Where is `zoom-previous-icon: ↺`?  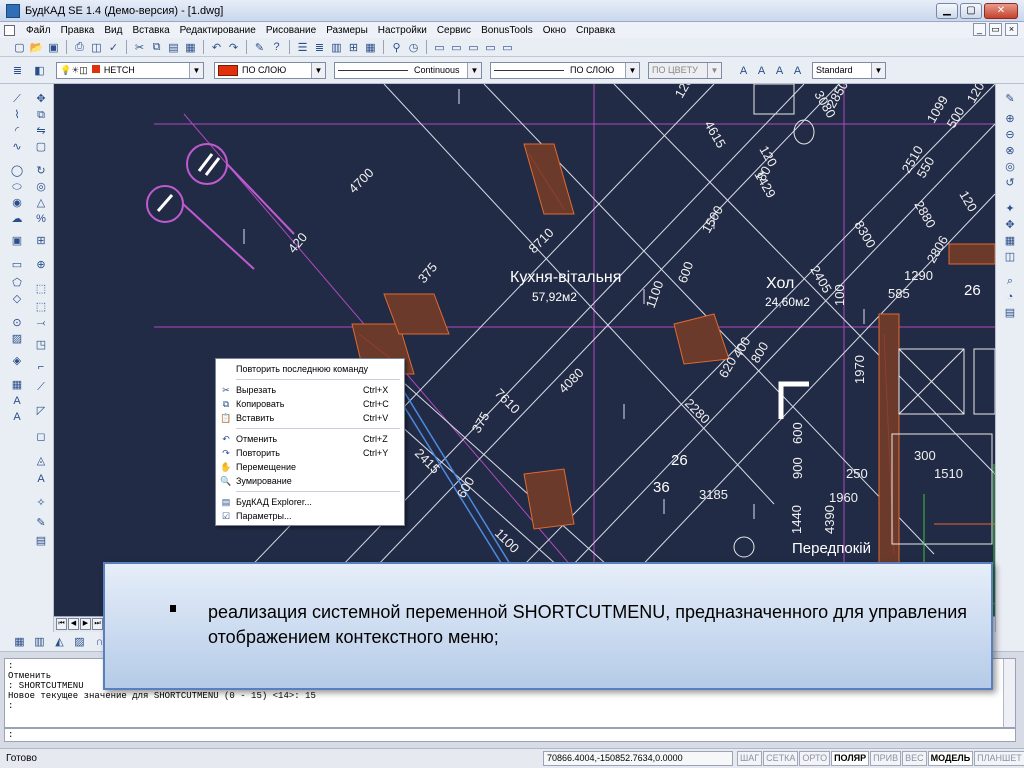
zoom-previous-icon: ↺ is located at coordinates (1010, 183).